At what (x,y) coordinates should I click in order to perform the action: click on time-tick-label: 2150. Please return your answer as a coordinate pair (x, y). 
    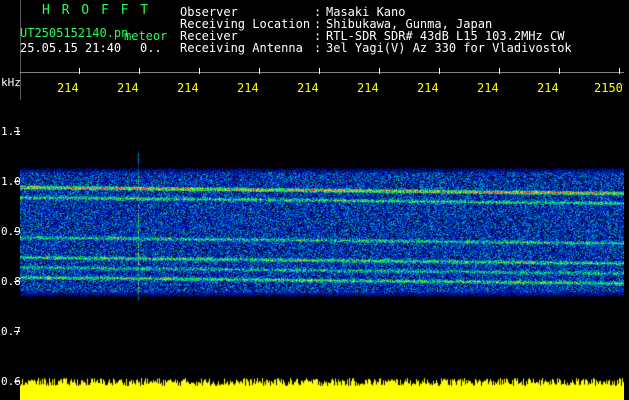
    Looking at the image, I should click on (608, 88).